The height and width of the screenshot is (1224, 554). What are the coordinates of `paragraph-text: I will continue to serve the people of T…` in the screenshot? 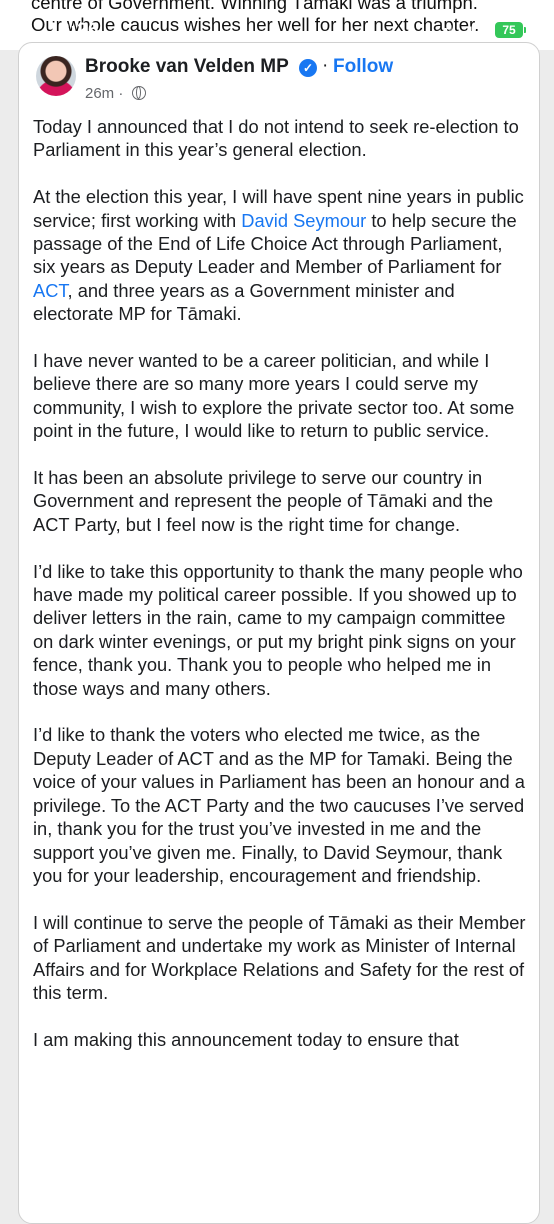 It's located at (279, 957).